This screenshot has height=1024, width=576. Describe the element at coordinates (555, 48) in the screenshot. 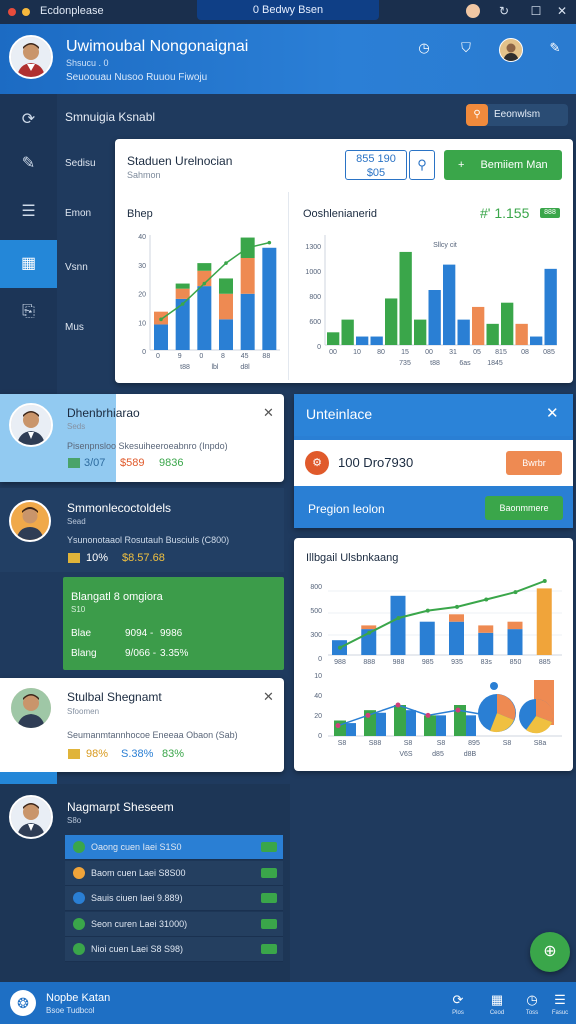

I see `wrench-icon: ✎` at that location.